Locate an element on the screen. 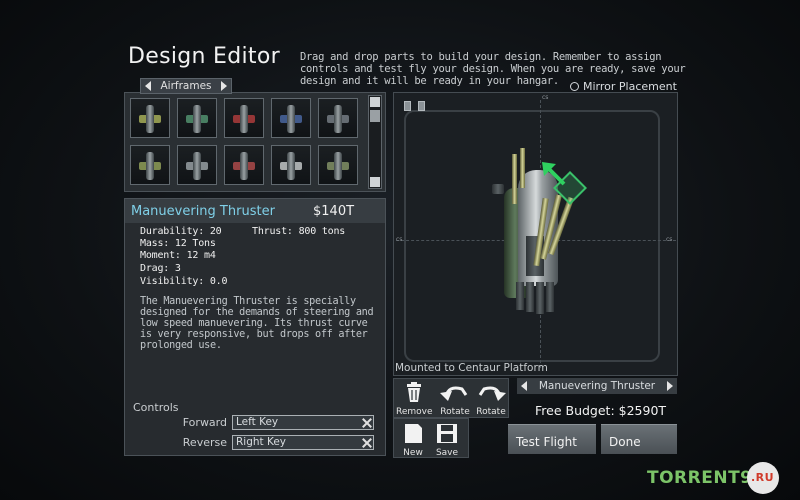  selected-part-bar: Manuevering Thruster is located at coordinates (597, 386).